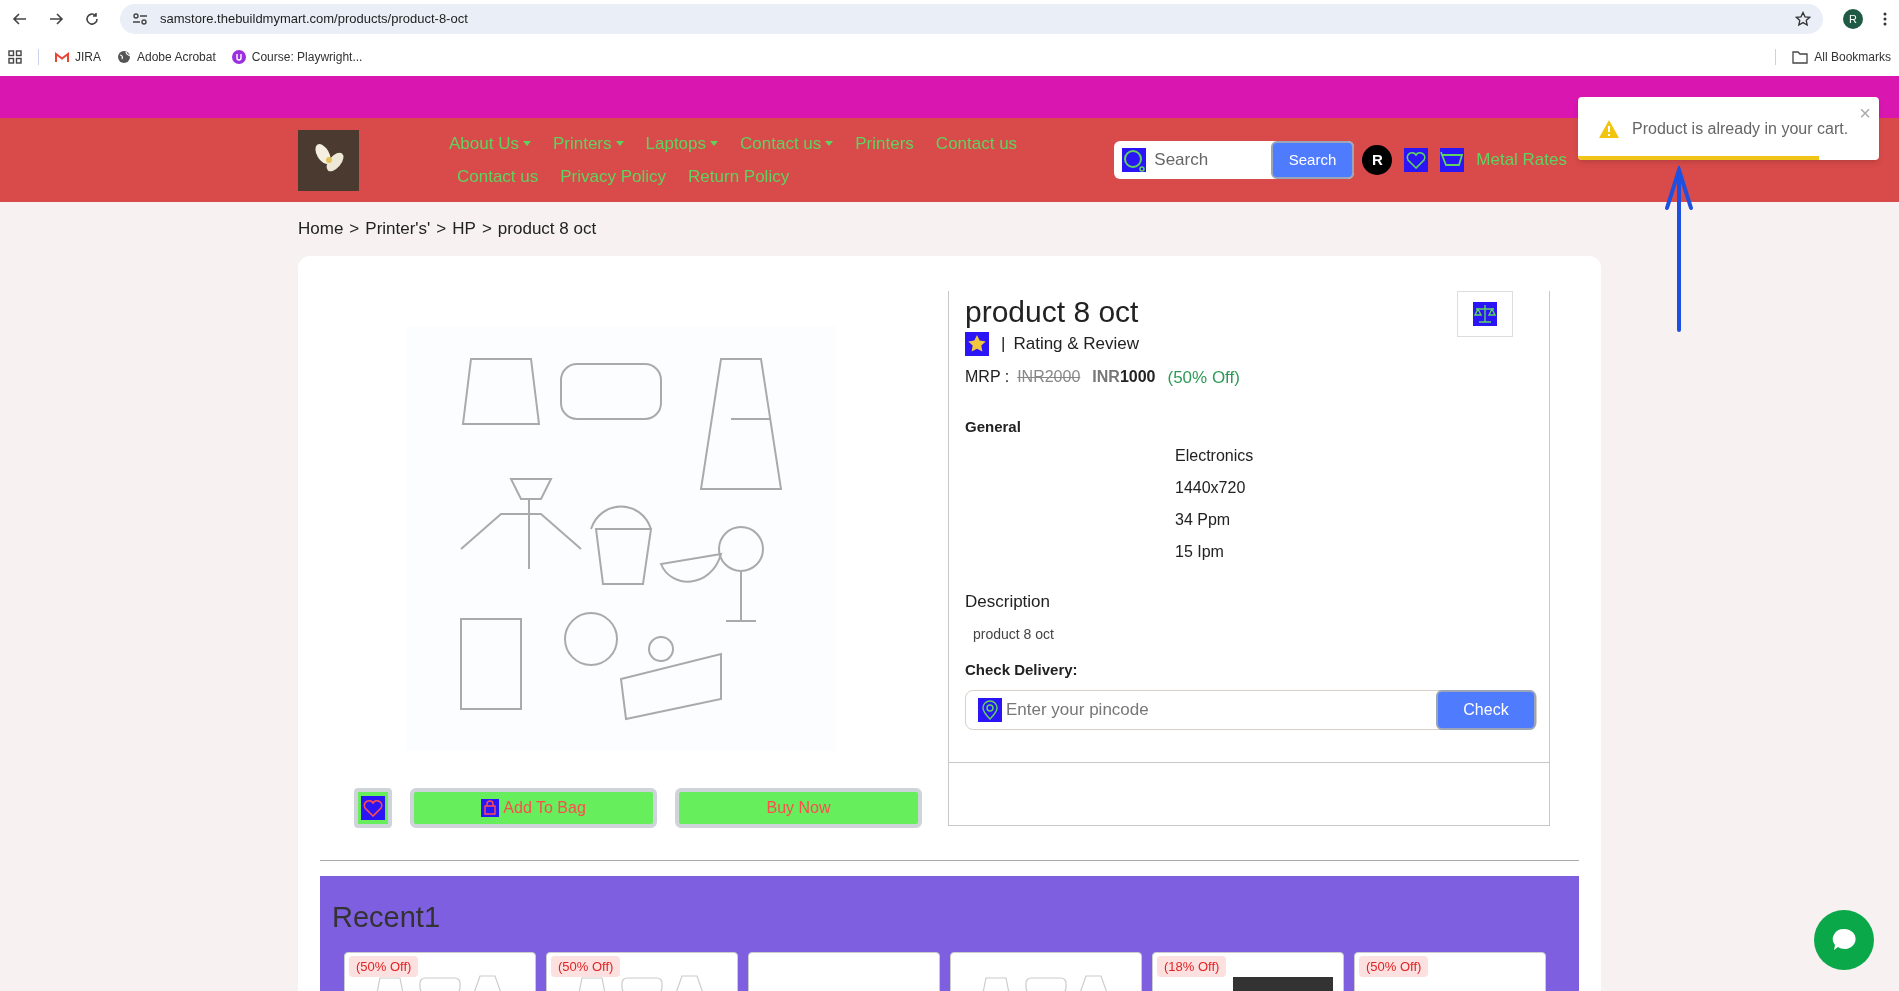 The image size is (1899, 991). What do you see at coordinates (547, 229) in the screenshot?
I see `current-page-text: product 8 oct` at bounding box center [547, 229].